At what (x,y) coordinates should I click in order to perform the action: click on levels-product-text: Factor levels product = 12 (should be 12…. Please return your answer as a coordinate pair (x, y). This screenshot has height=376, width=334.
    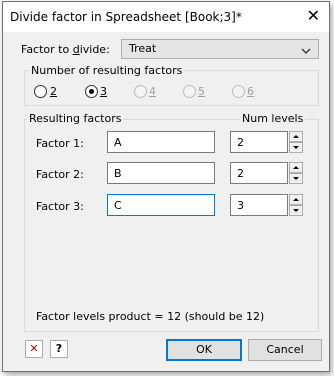
    Looking at the image, I should click on (150, 316).